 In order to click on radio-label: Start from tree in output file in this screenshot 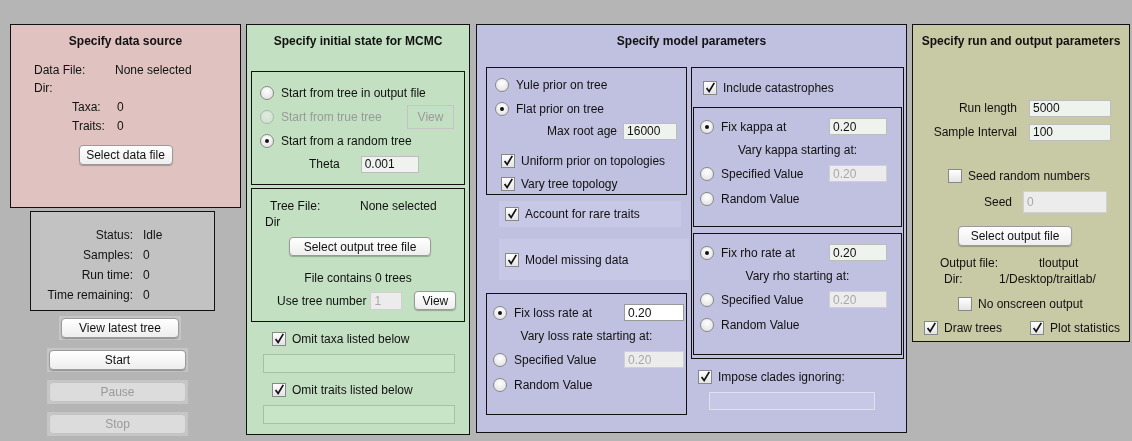, I will do `click(353, 93)`.